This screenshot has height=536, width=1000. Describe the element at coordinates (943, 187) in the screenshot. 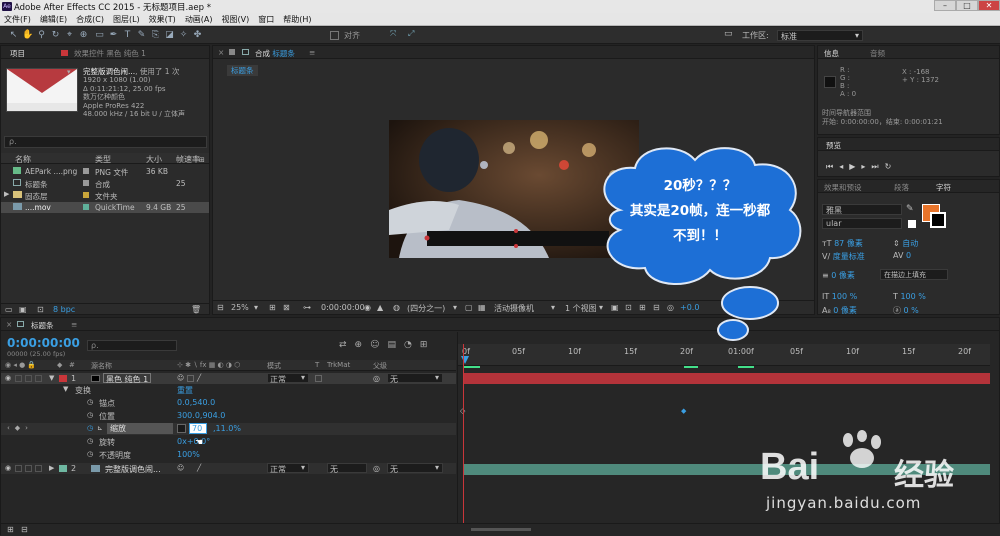

I see `tab-character: 字符` at that location.